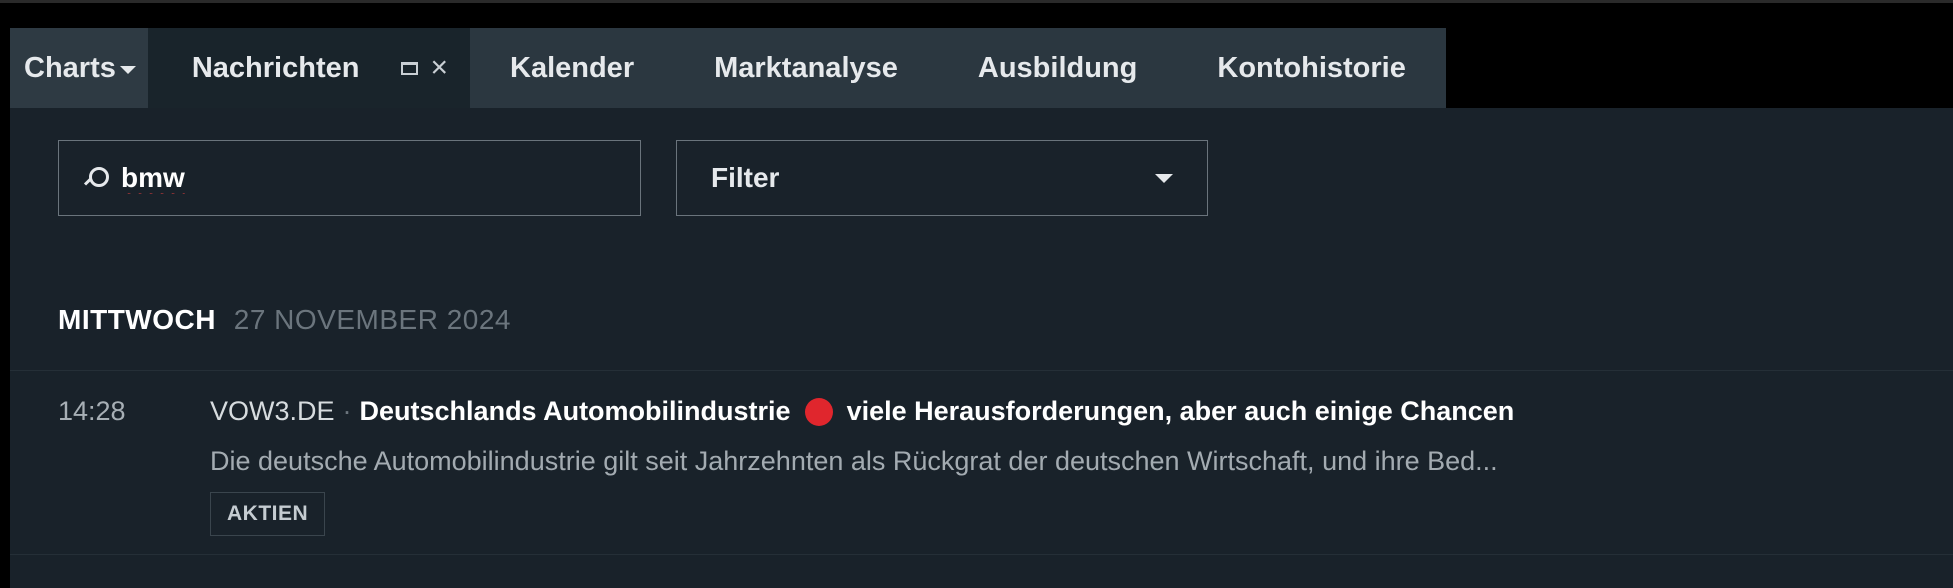  I want to click on chevron-down-icon, so click(1164, 178).